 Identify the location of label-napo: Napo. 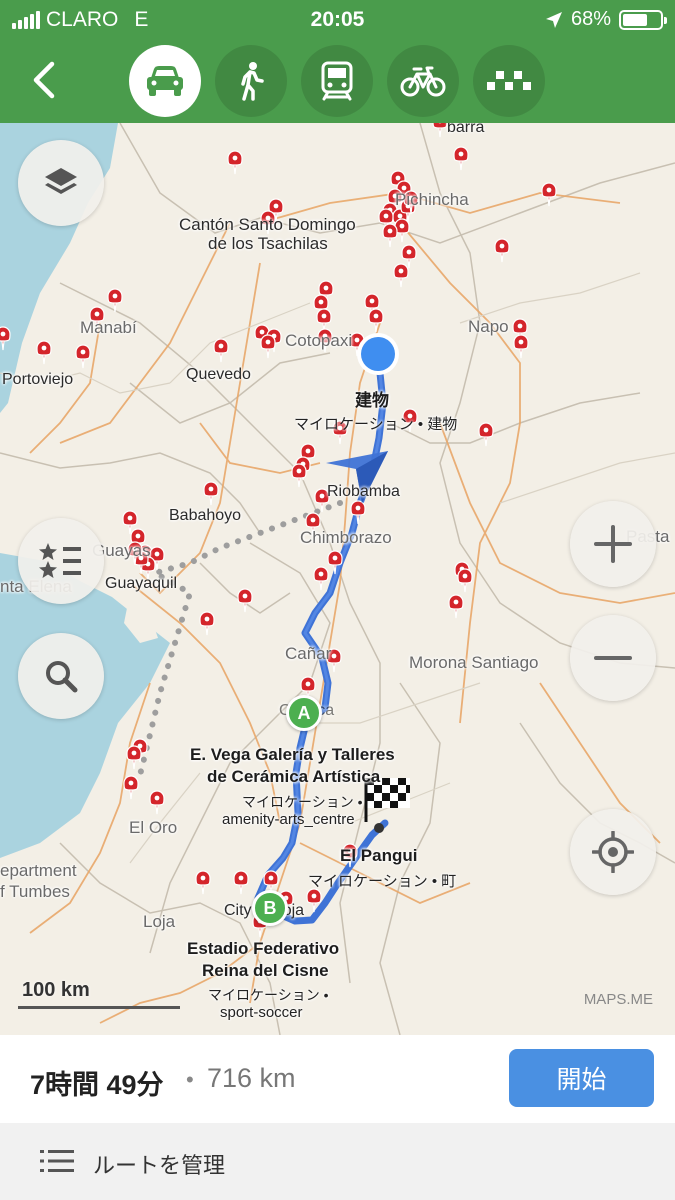
(488, 326).